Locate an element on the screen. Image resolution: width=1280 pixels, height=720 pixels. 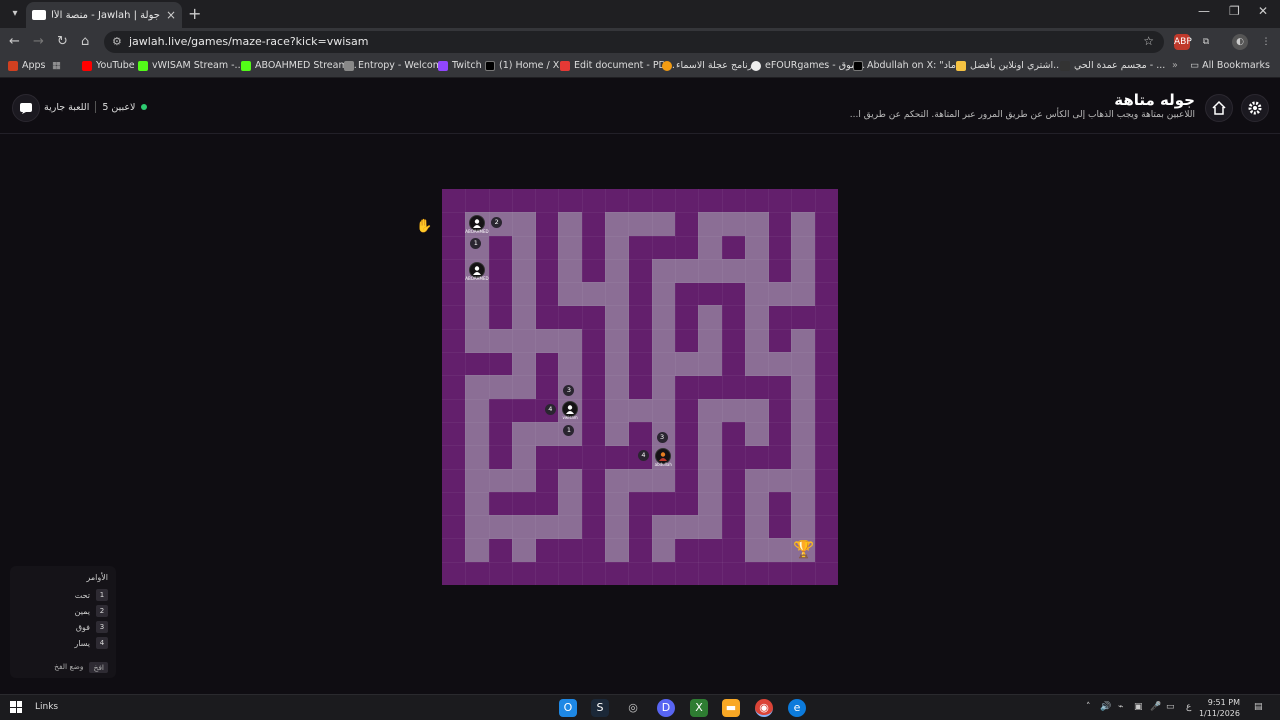
chrome-icon: ◉ is located at coordinates (764, 708).